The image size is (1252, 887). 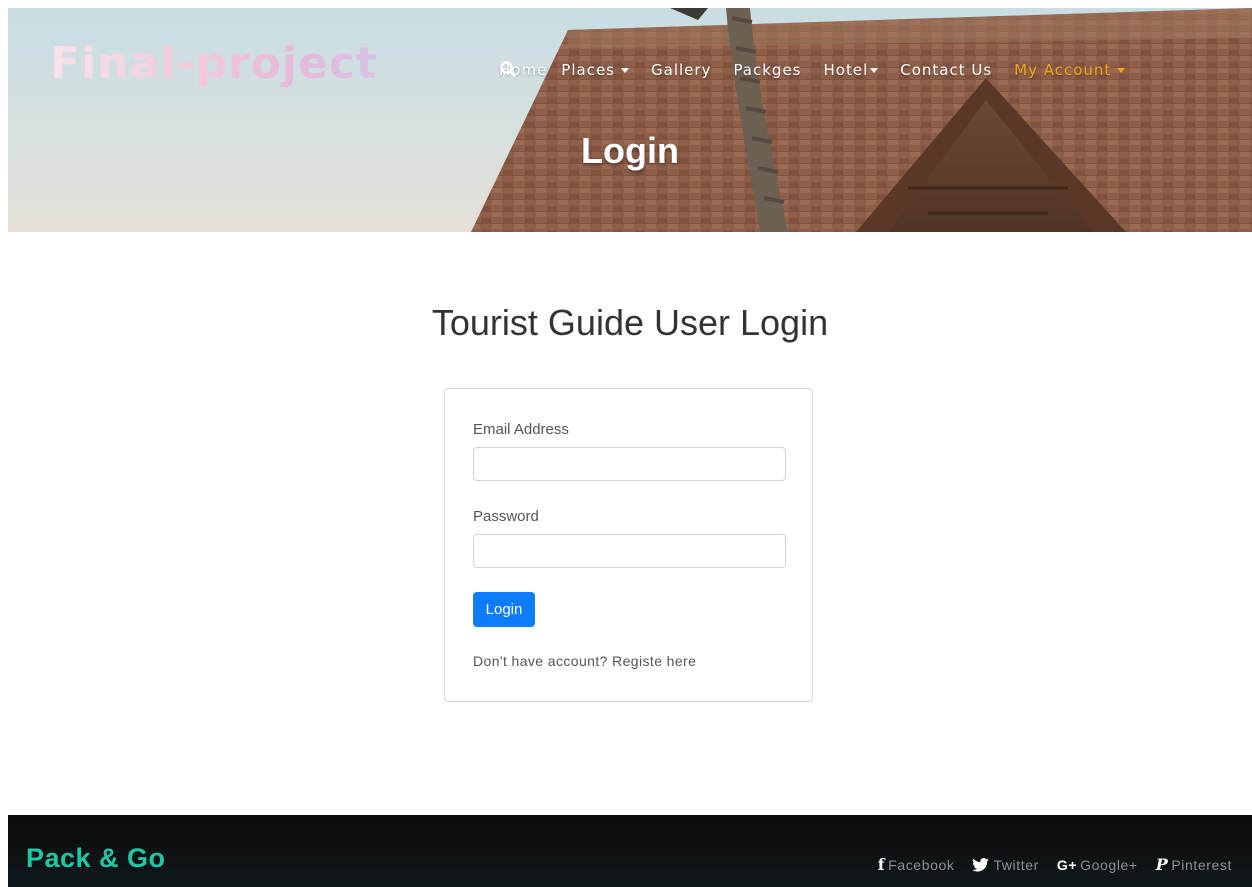 I want to click on footer-brand: Pack & Go, so click(x=96, y=858).